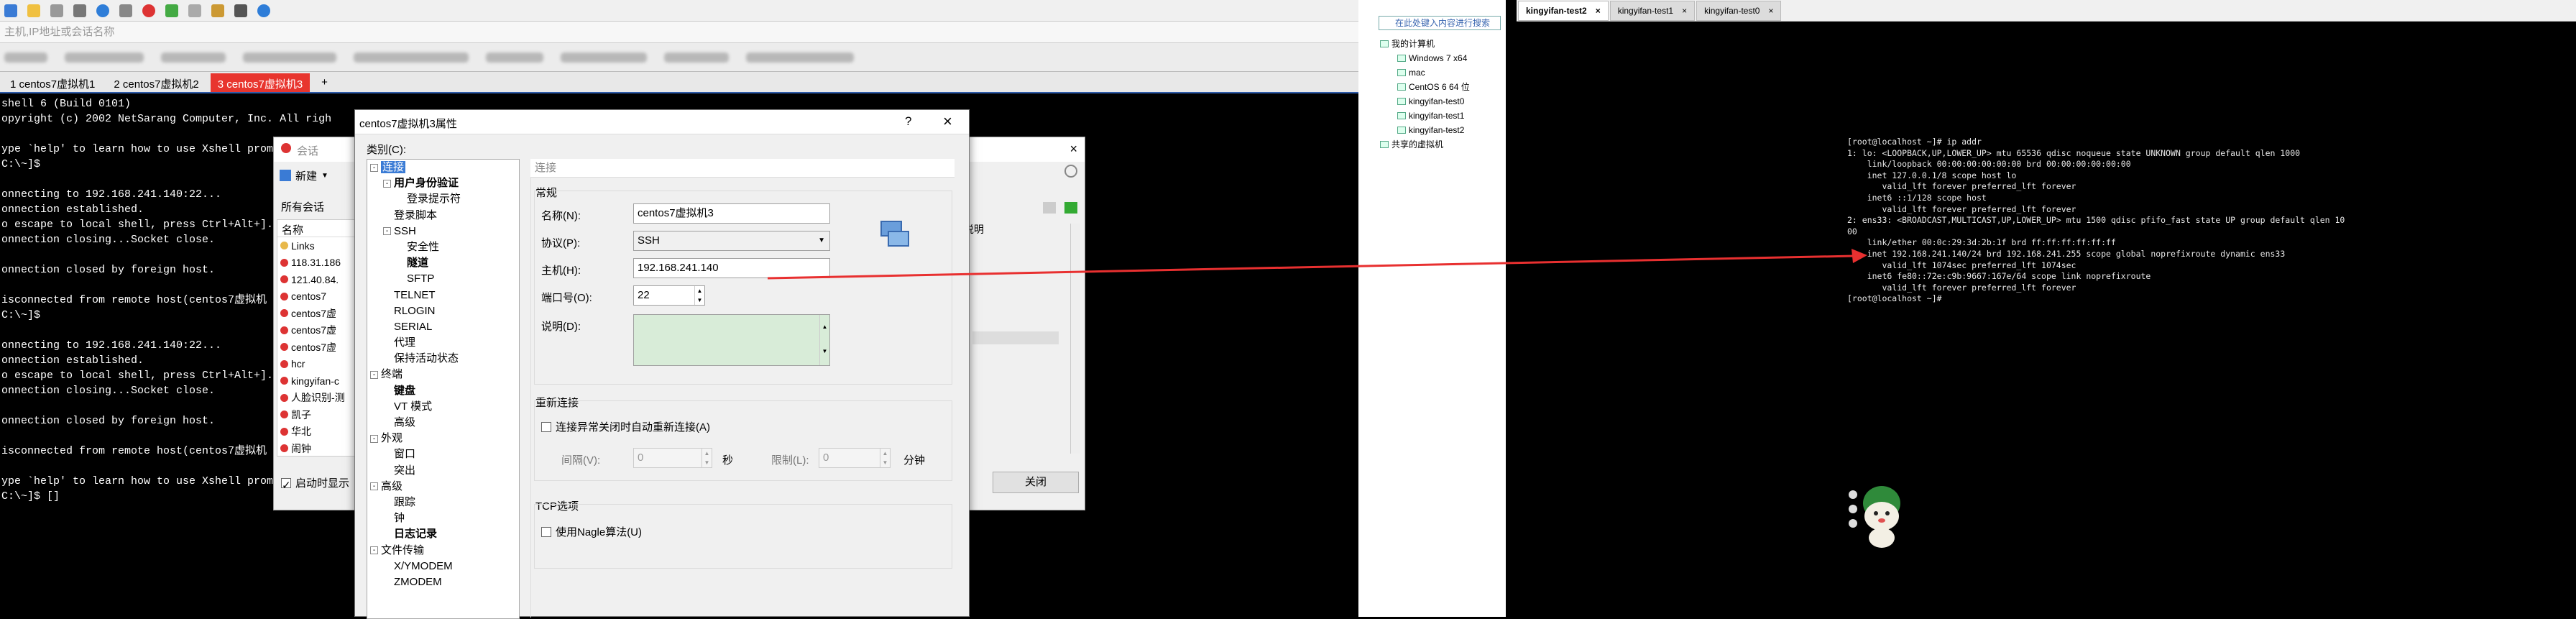  Describe the element at coordinates (1652, 11) in the screenshot. I see `tab-kingyifan-test1: kingyifan-test1 ×` at that location.